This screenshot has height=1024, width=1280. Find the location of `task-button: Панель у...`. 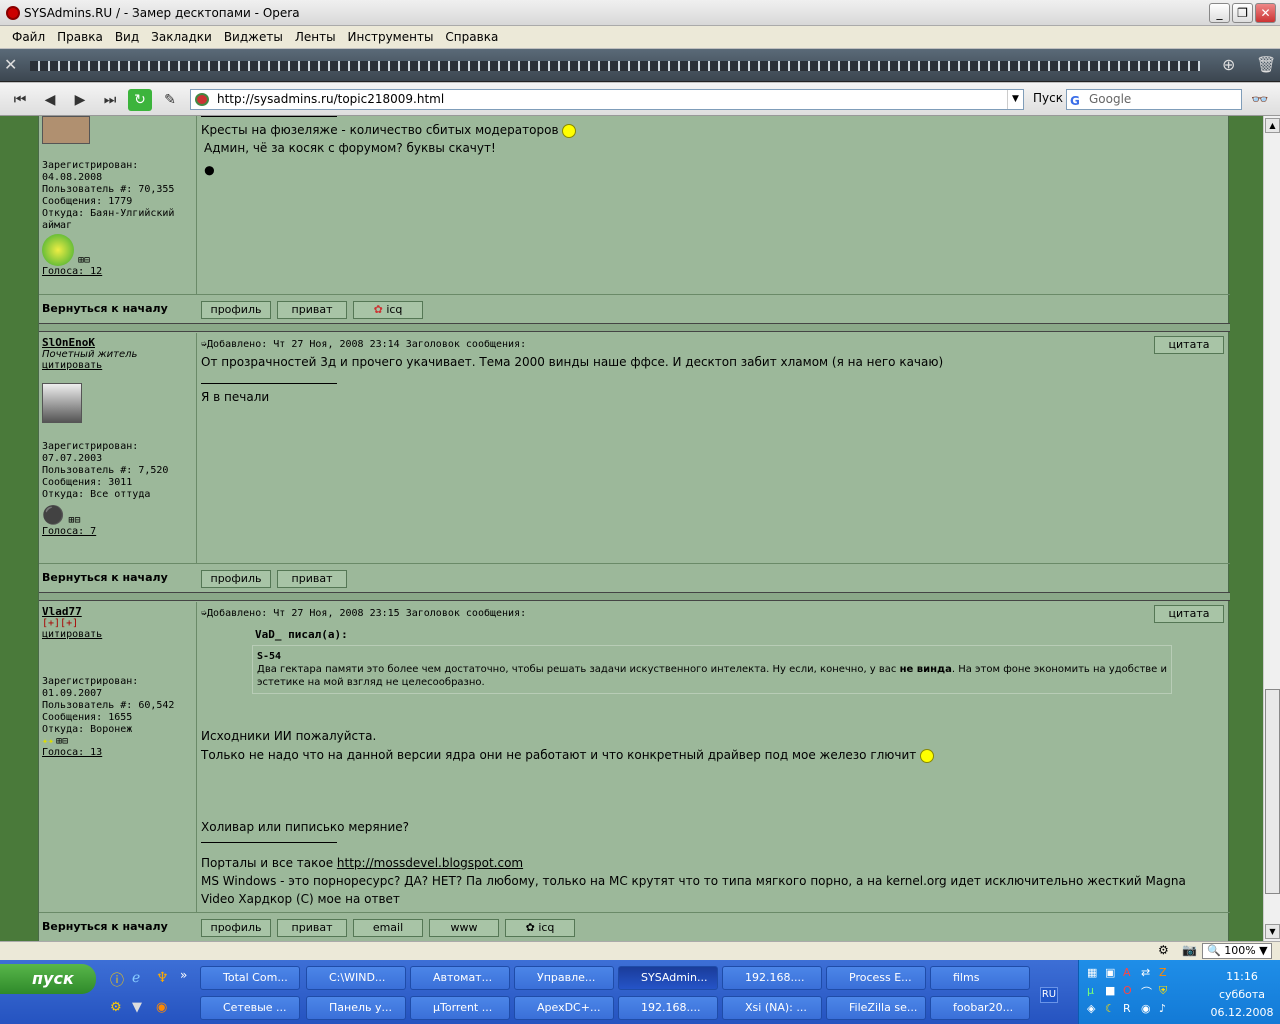

task-button: Панель у... is located at coordinates (356, 1008).